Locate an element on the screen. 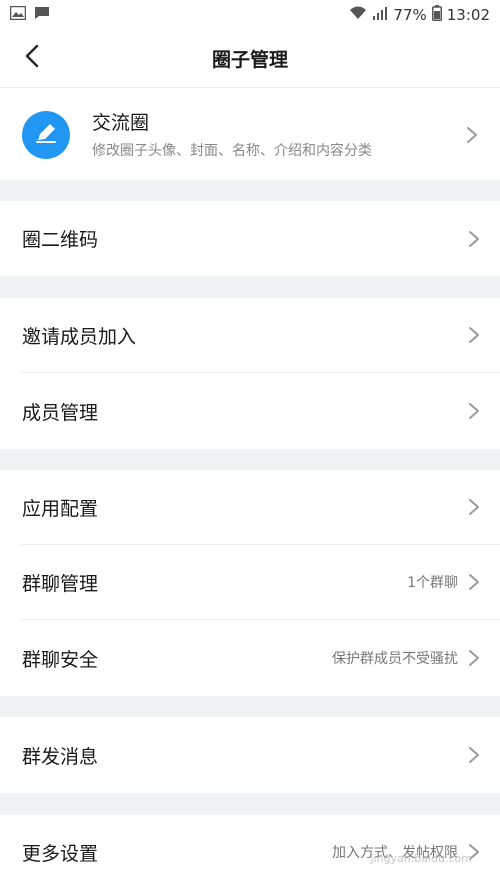  menu-item-label: 群发消息 is located at coordinates (60, 756).